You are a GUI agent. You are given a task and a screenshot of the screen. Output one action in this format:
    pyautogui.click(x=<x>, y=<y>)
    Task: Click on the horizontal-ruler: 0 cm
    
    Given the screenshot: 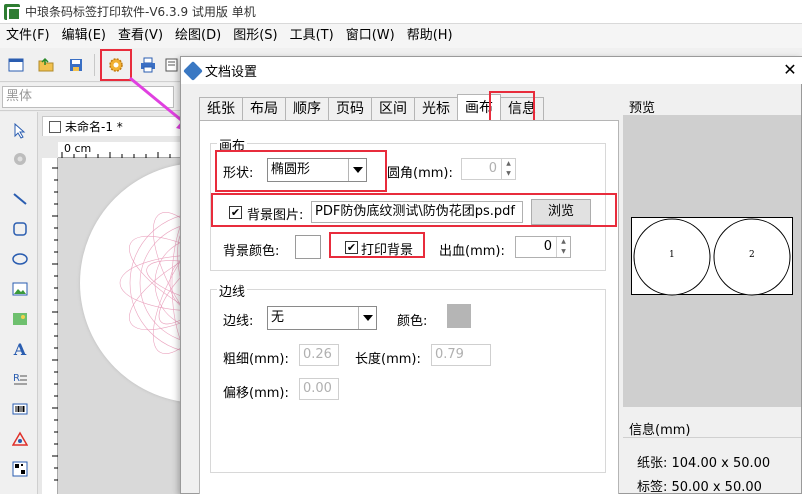 What is the action you would take?
    pyautogui.click(x=123, y=150)
    